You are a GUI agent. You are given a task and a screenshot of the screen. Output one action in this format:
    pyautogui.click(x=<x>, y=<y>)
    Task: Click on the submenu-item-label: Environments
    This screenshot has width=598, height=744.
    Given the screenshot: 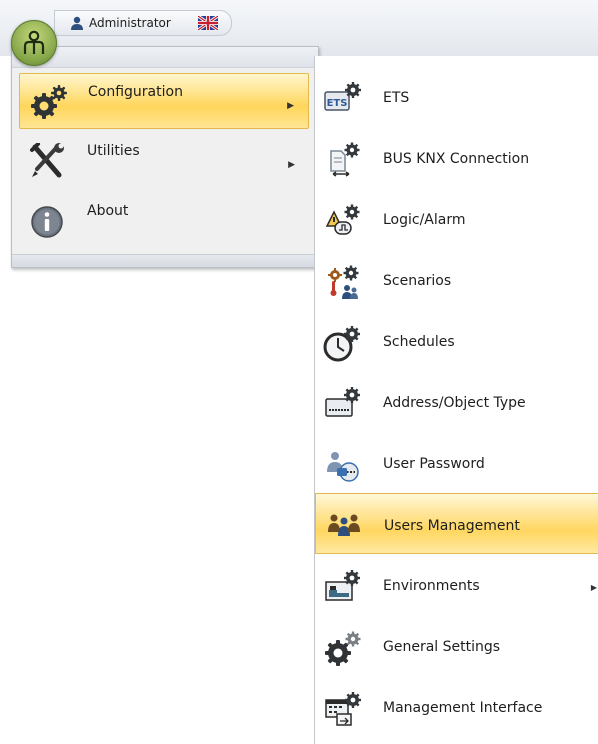 What is the action you would take?
    pyautogui.click(x=431, y=586)
    